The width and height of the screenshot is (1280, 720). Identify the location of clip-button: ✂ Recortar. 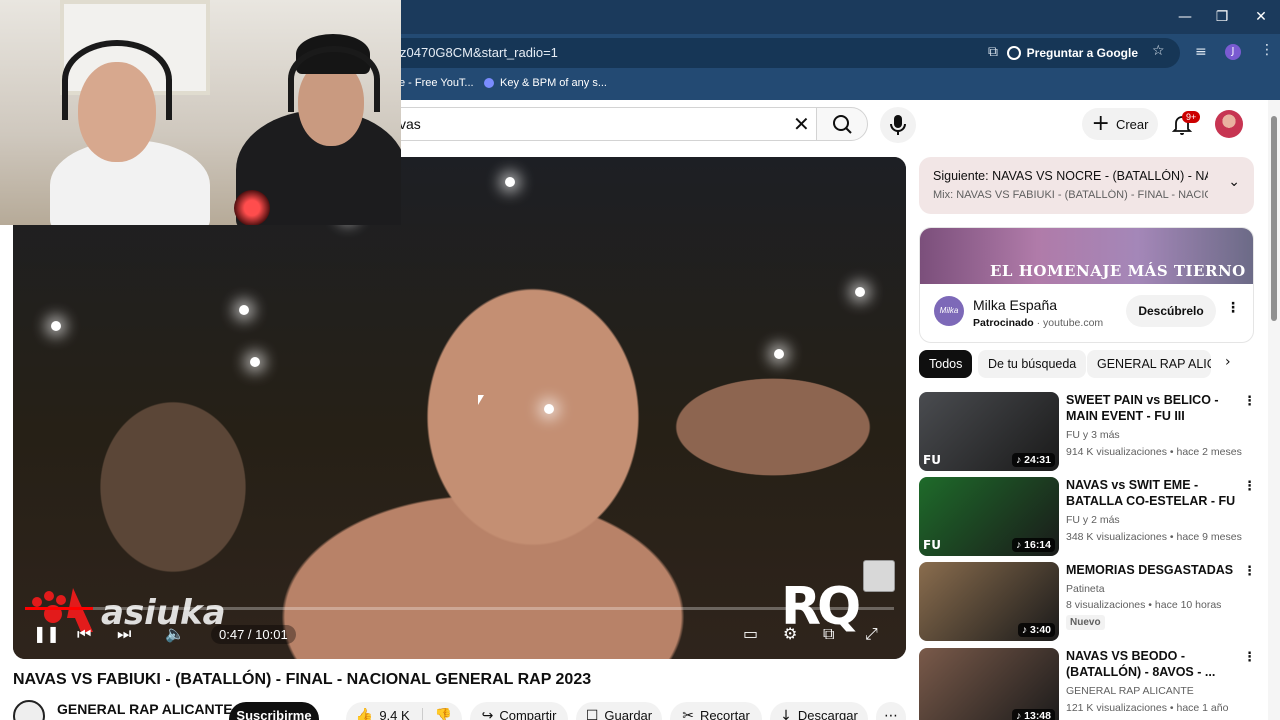
(716, 711).